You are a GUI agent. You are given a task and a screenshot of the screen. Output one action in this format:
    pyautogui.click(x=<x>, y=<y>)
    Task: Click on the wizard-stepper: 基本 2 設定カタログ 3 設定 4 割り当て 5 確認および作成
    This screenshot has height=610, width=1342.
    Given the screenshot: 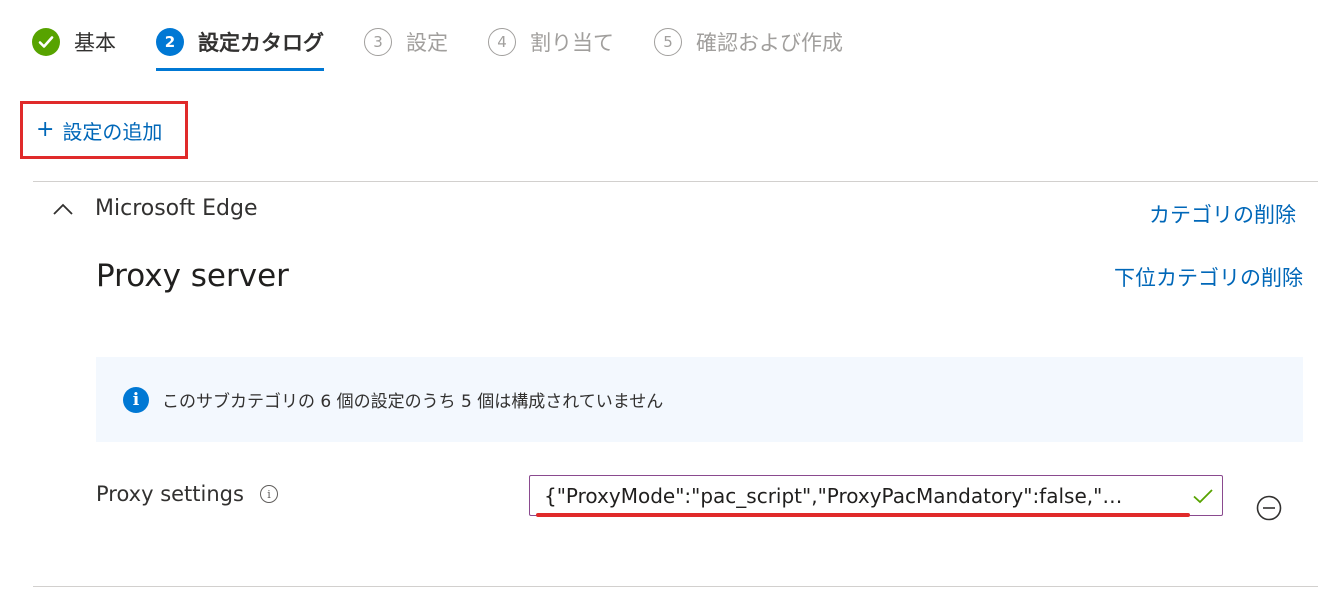 What is the action you would take?
    pyautogui.click(x=457, y=47)
    